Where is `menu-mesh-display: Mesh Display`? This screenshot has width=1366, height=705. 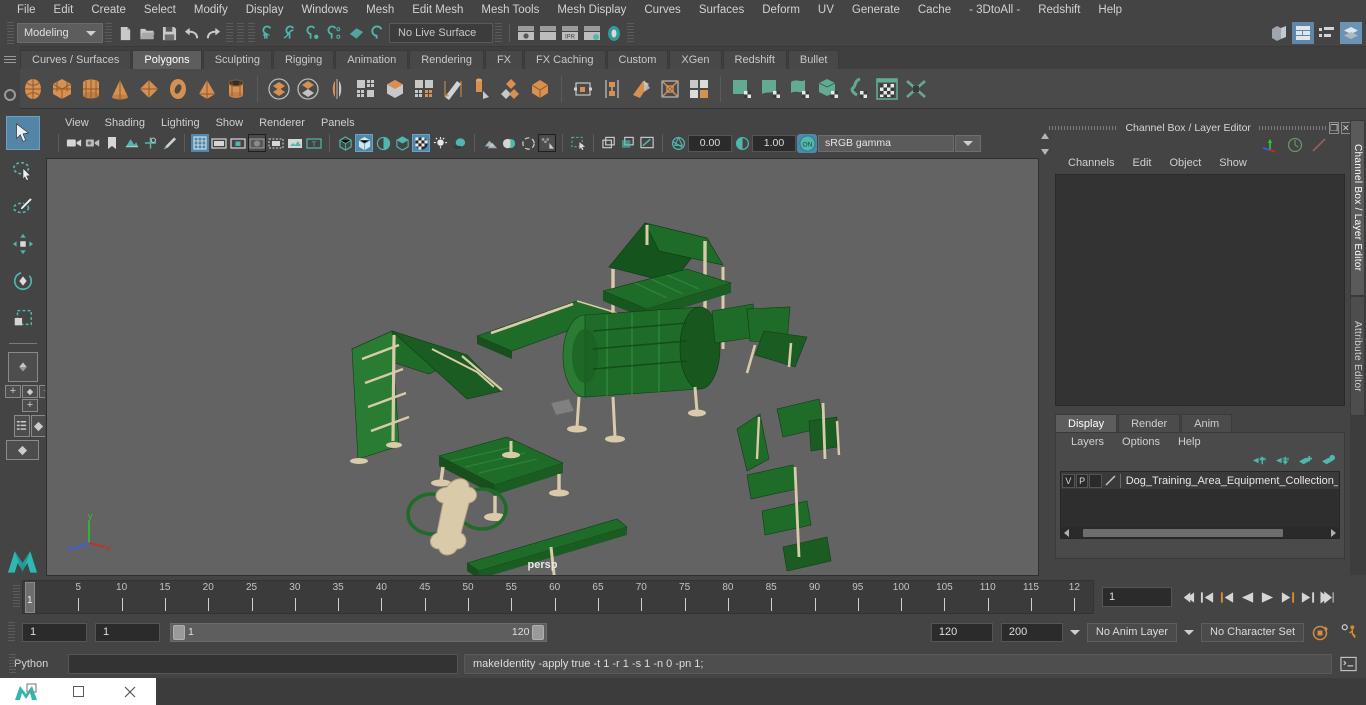
menu-mesh-display: Mesh Display is located at coordinates (591, 10).